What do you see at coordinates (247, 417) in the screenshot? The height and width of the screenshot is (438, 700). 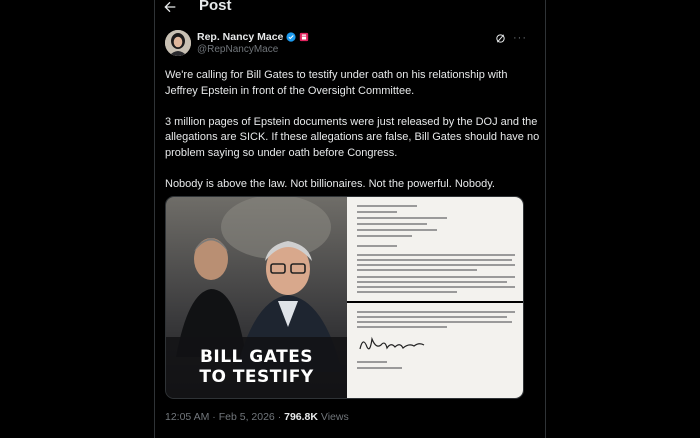 I see `post-date: Feb 5, 2026` at bounding box center [247, 417].